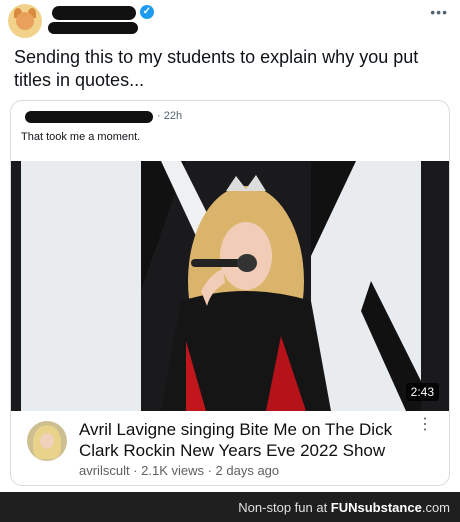  What do you see at coordinates (439, 12) in the screenshot?
I see `more-horizontal-icon: •••` at bounding box center [439, 12].